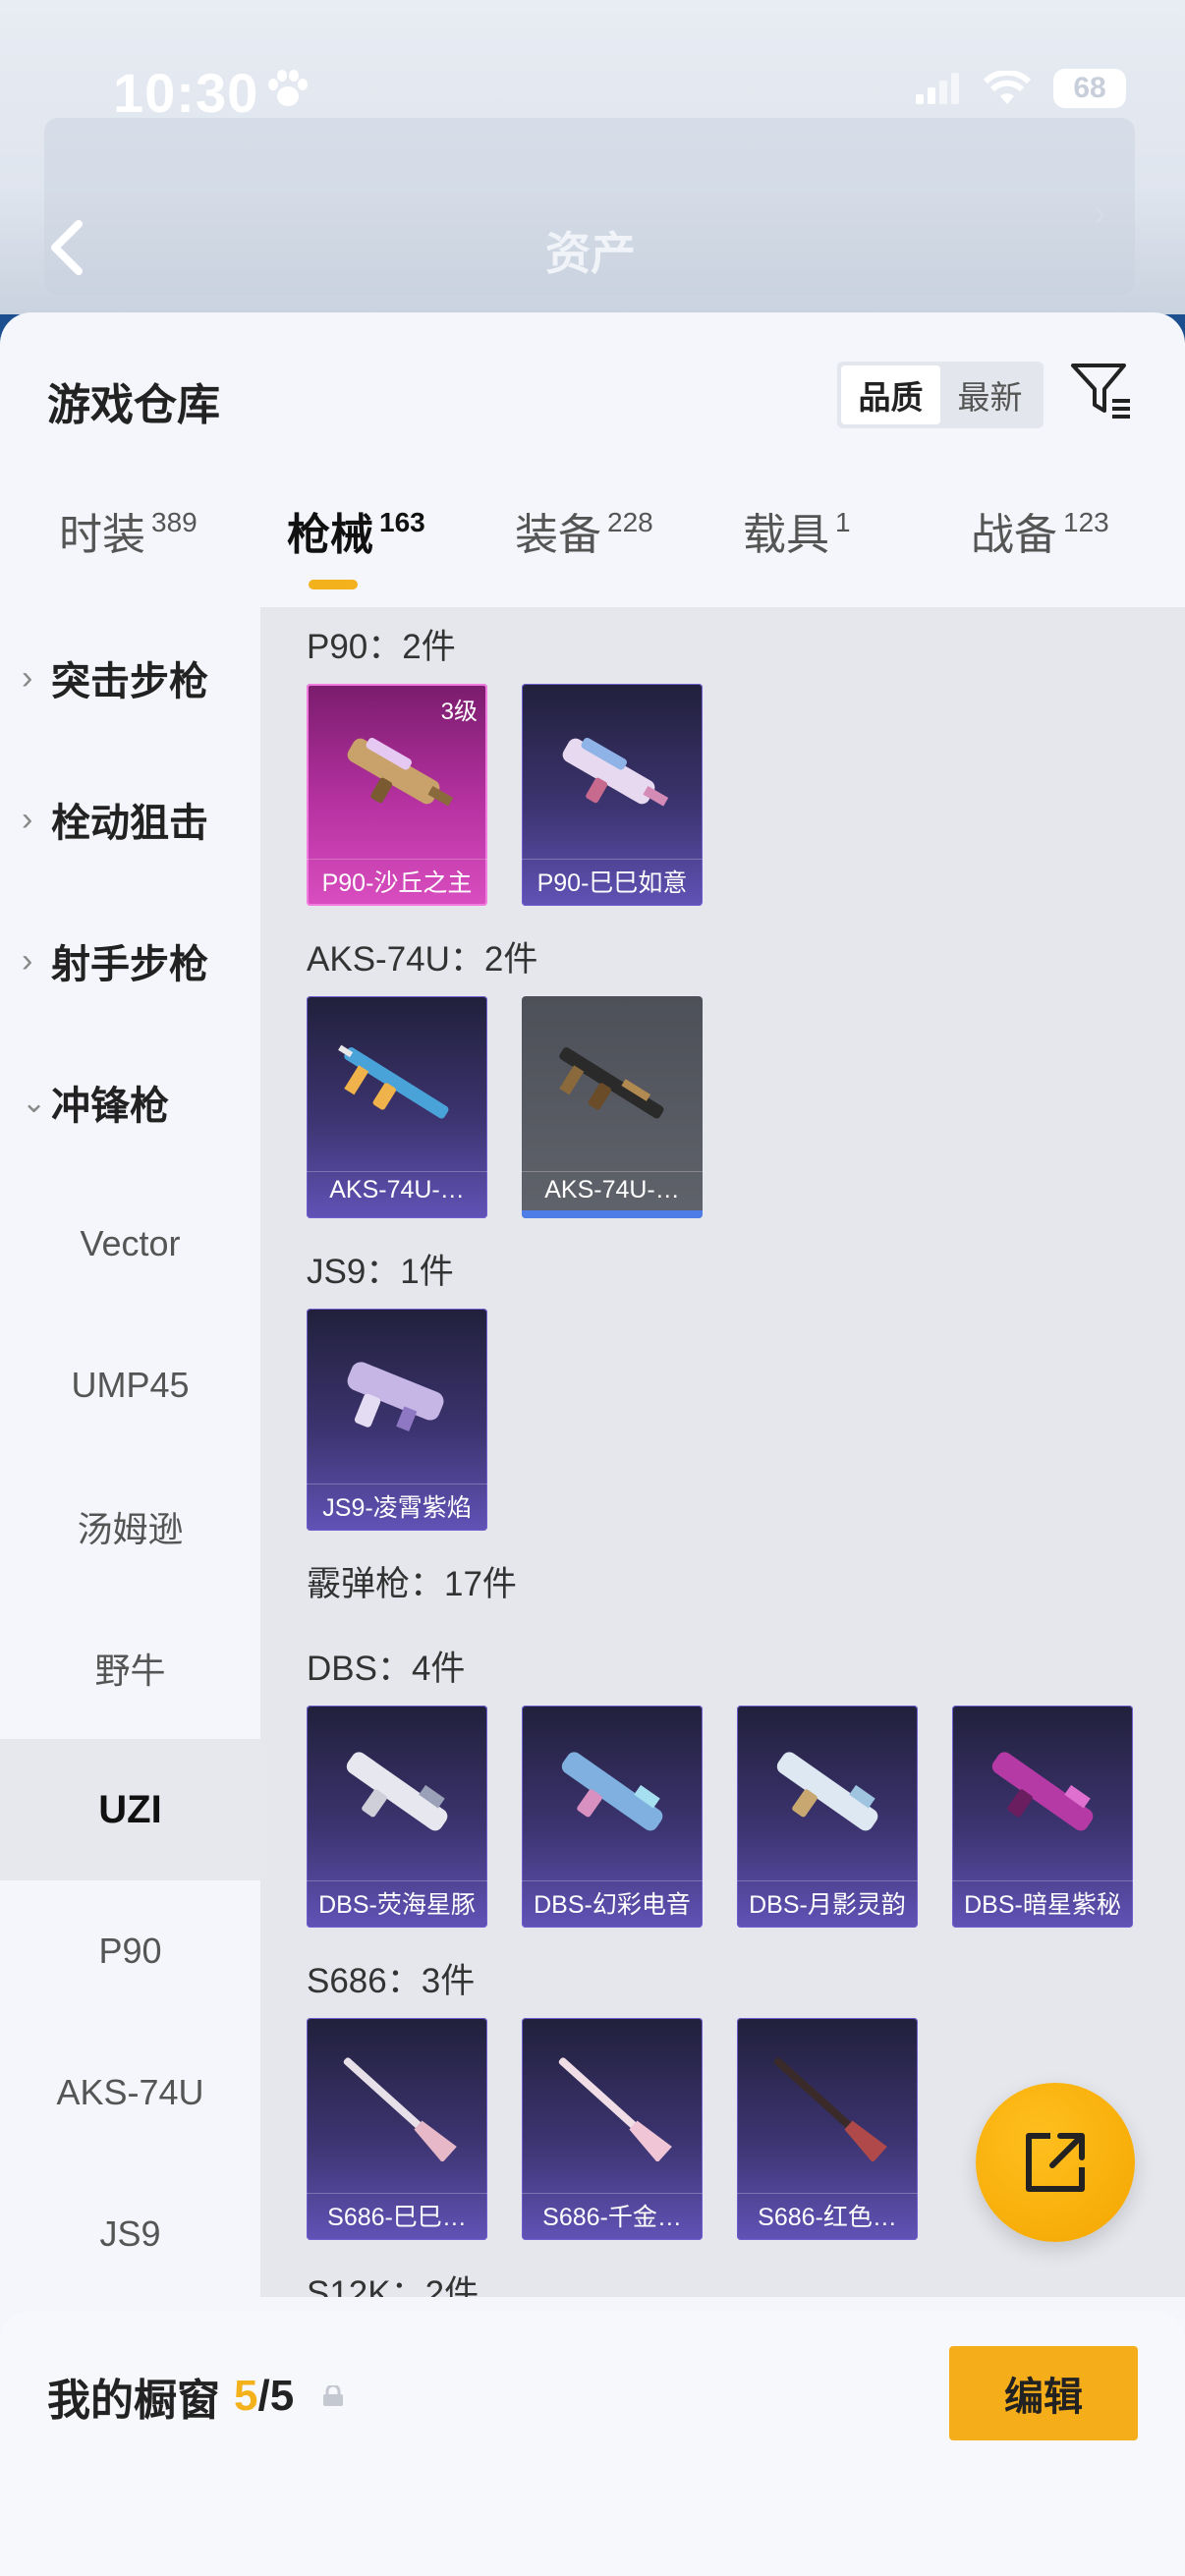  I want to click on skin-card: DBS-幻彩电音, so click(612, 1817).